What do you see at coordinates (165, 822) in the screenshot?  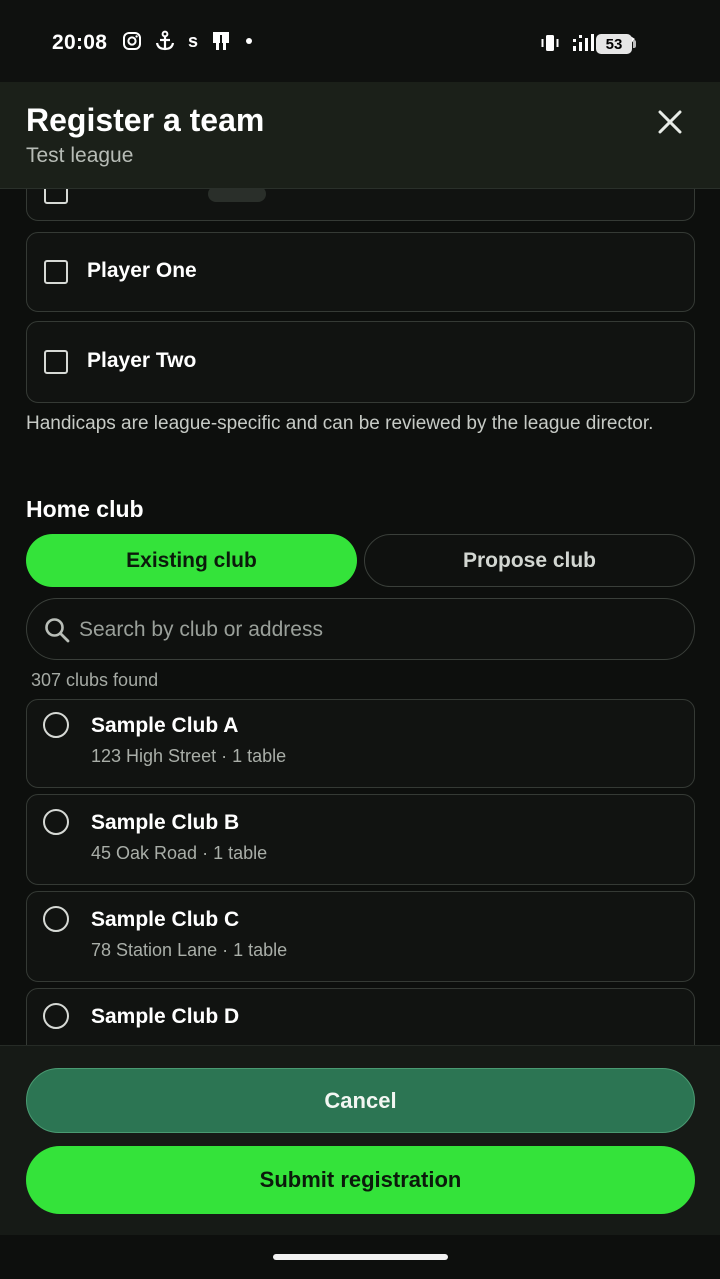 I see `club-name: Sample Club B` at bounding box center [165, 822].